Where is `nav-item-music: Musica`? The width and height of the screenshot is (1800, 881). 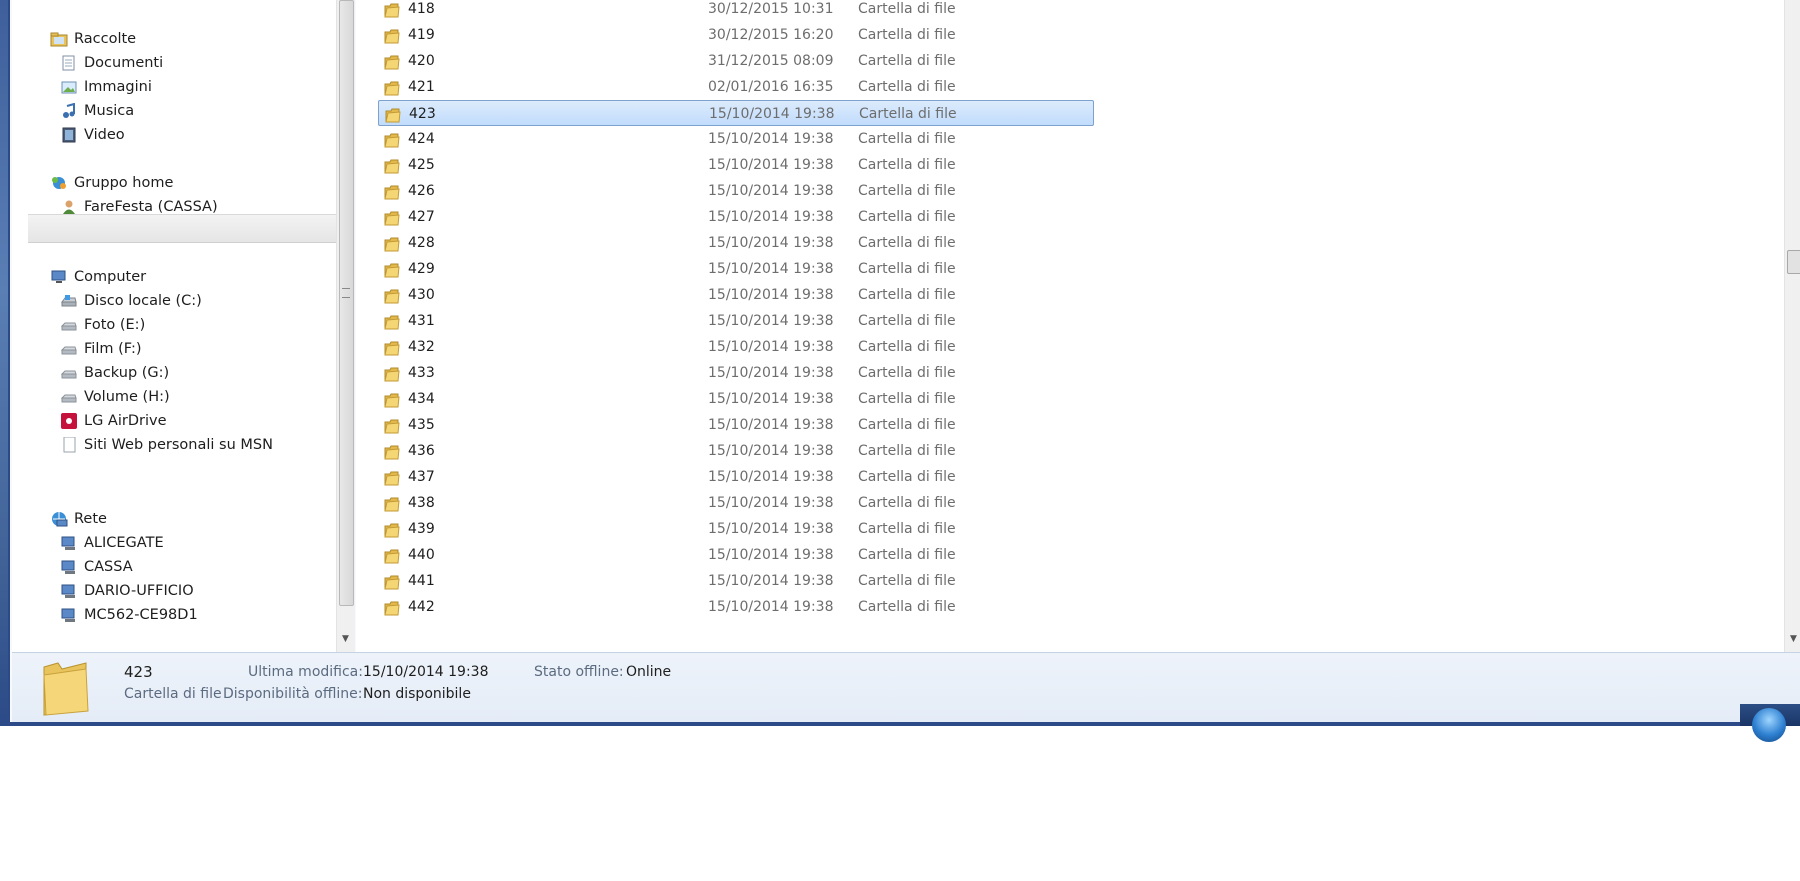 nav-item-music: Musica is located at coordinates (97, 111).